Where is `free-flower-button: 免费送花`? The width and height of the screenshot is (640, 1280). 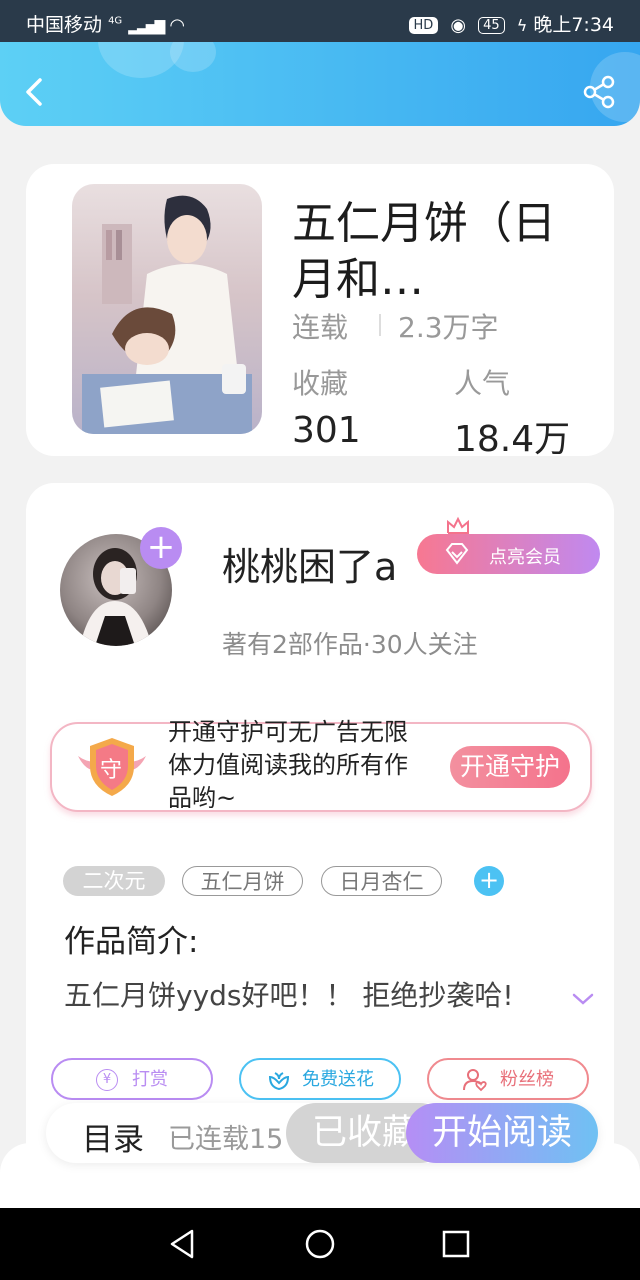
free-flower-button: 免费送花 is located at coordinates (320, 1079).